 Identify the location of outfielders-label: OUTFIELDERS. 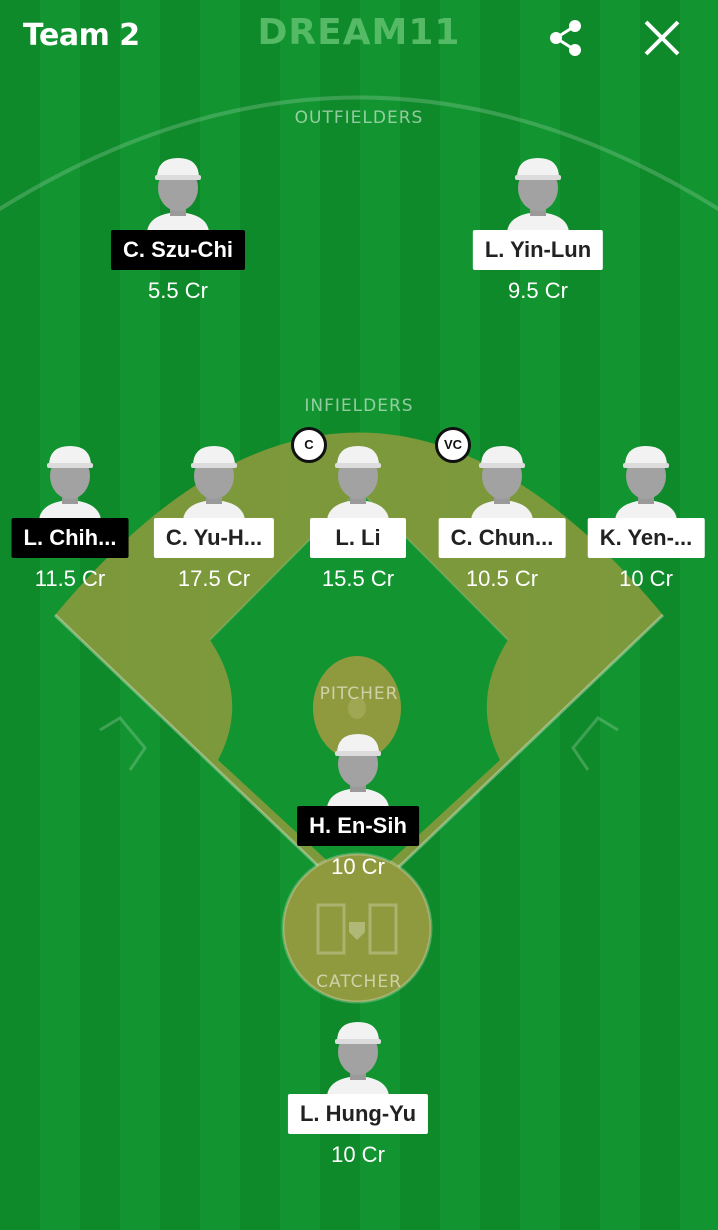
(359, 118).